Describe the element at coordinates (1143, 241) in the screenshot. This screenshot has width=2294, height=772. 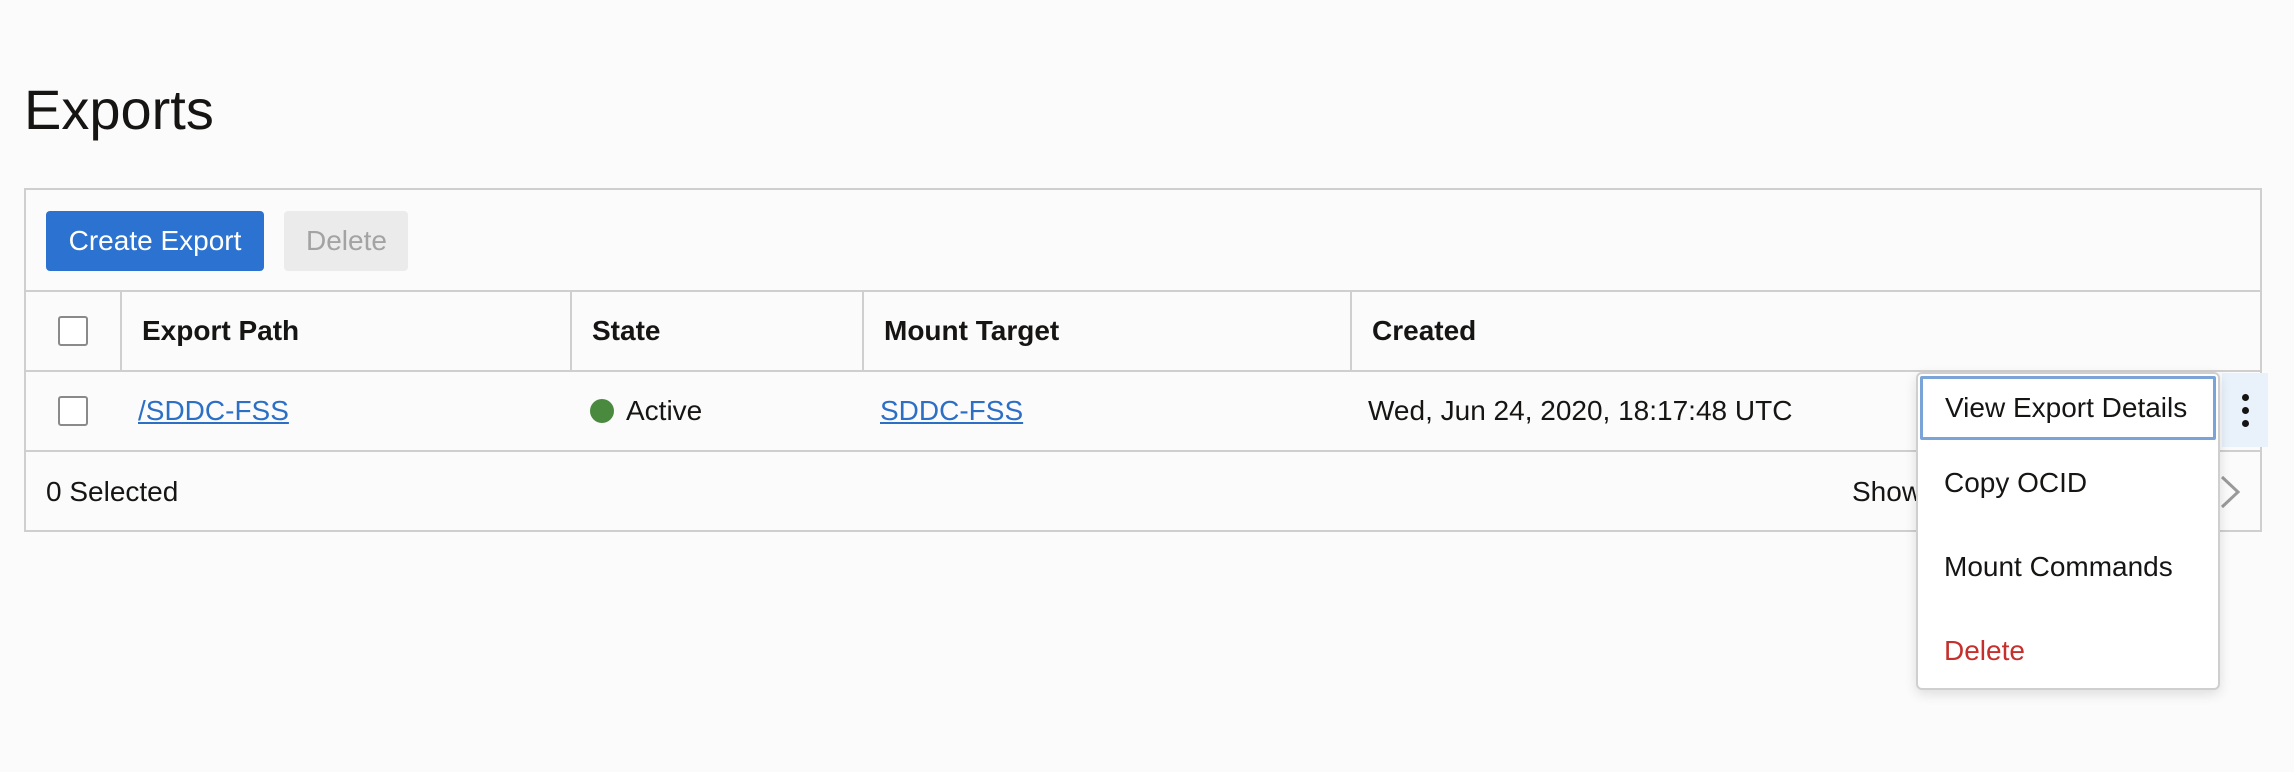
I see `toolbar: Create Export Delete` at that location.